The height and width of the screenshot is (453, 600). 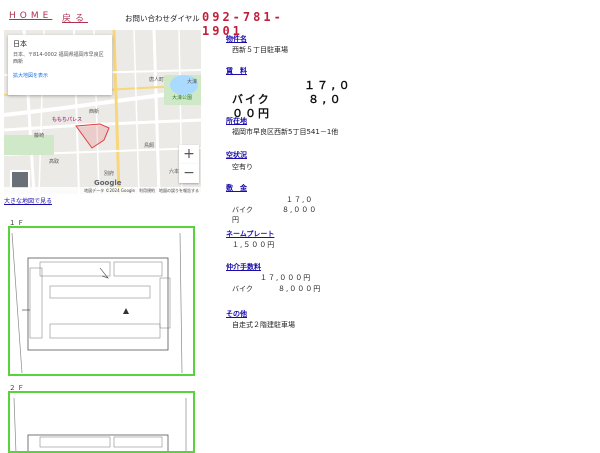 I want to click on phone-number: 092-781-1901, so click(x=243, y=24).